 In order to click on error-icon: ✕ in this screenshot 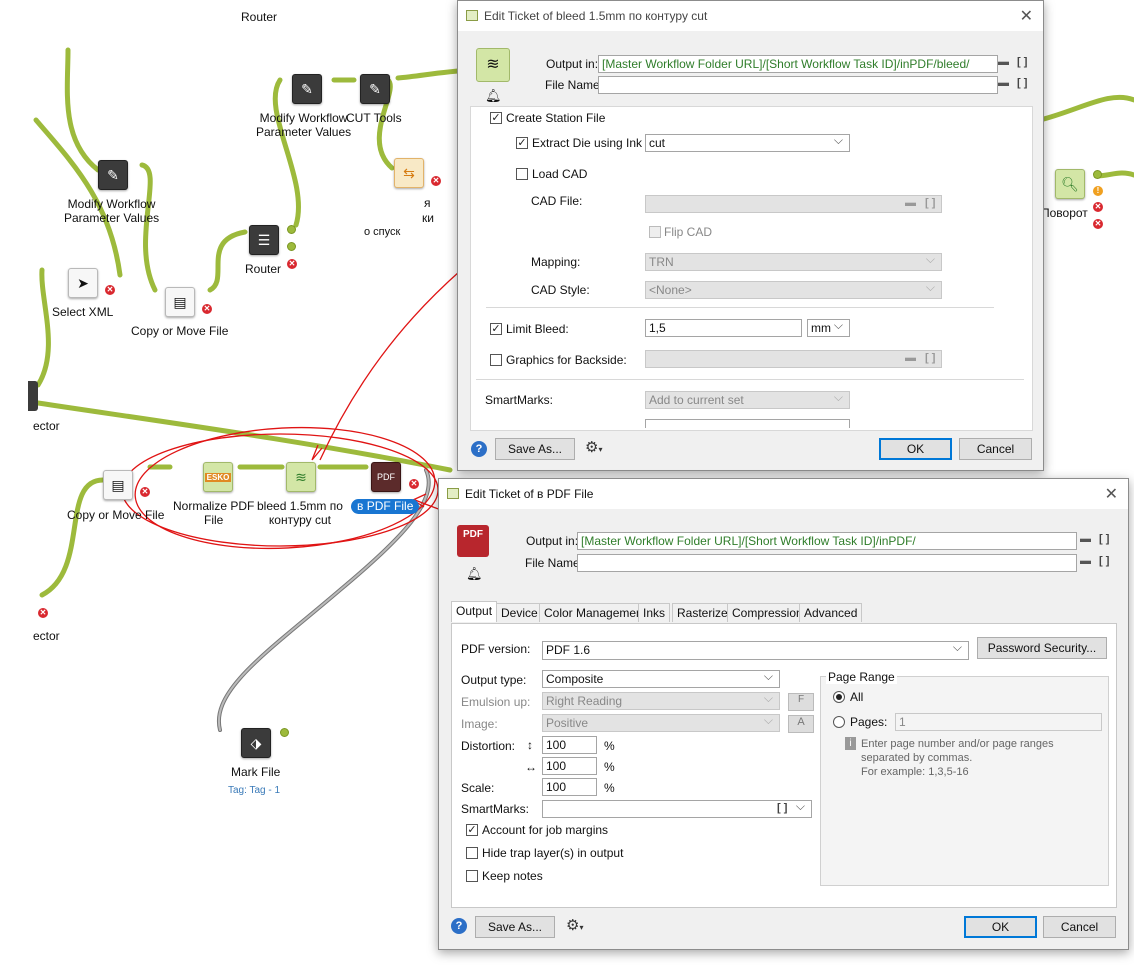, I will do `click(1098, 224)`.